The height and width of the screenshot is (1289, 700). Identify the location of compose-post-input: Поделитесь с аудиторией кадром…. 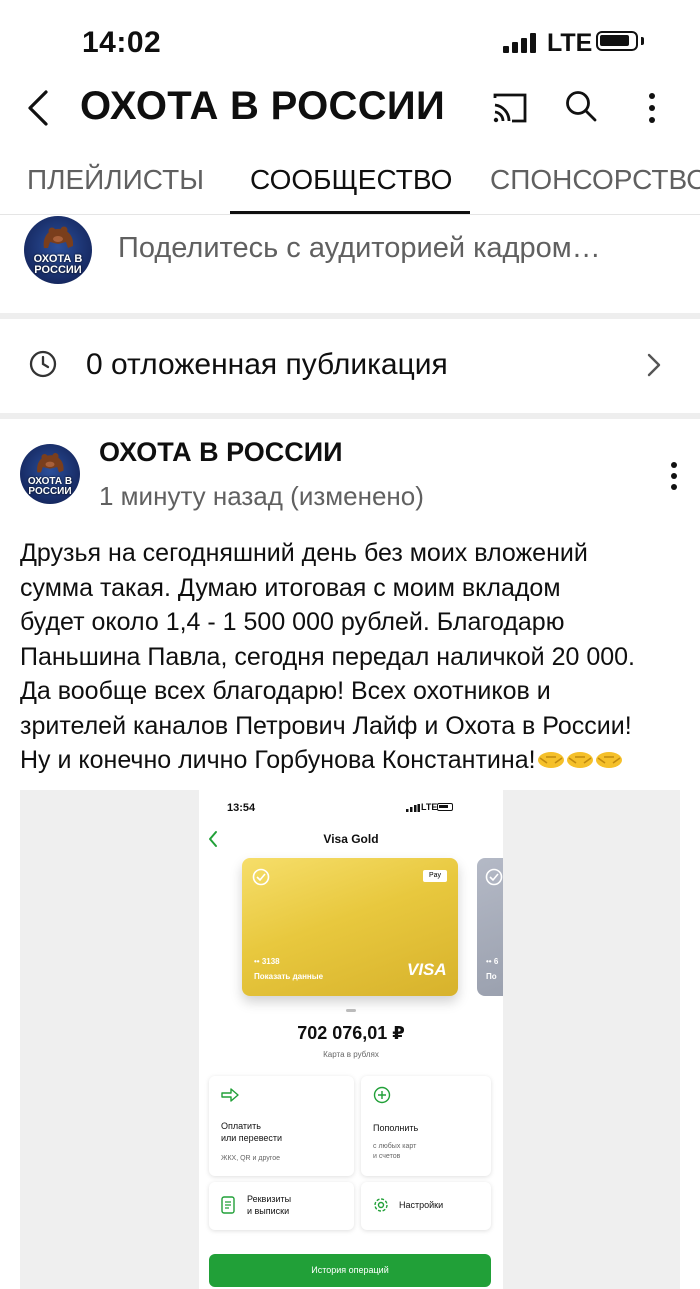
(359, 248).